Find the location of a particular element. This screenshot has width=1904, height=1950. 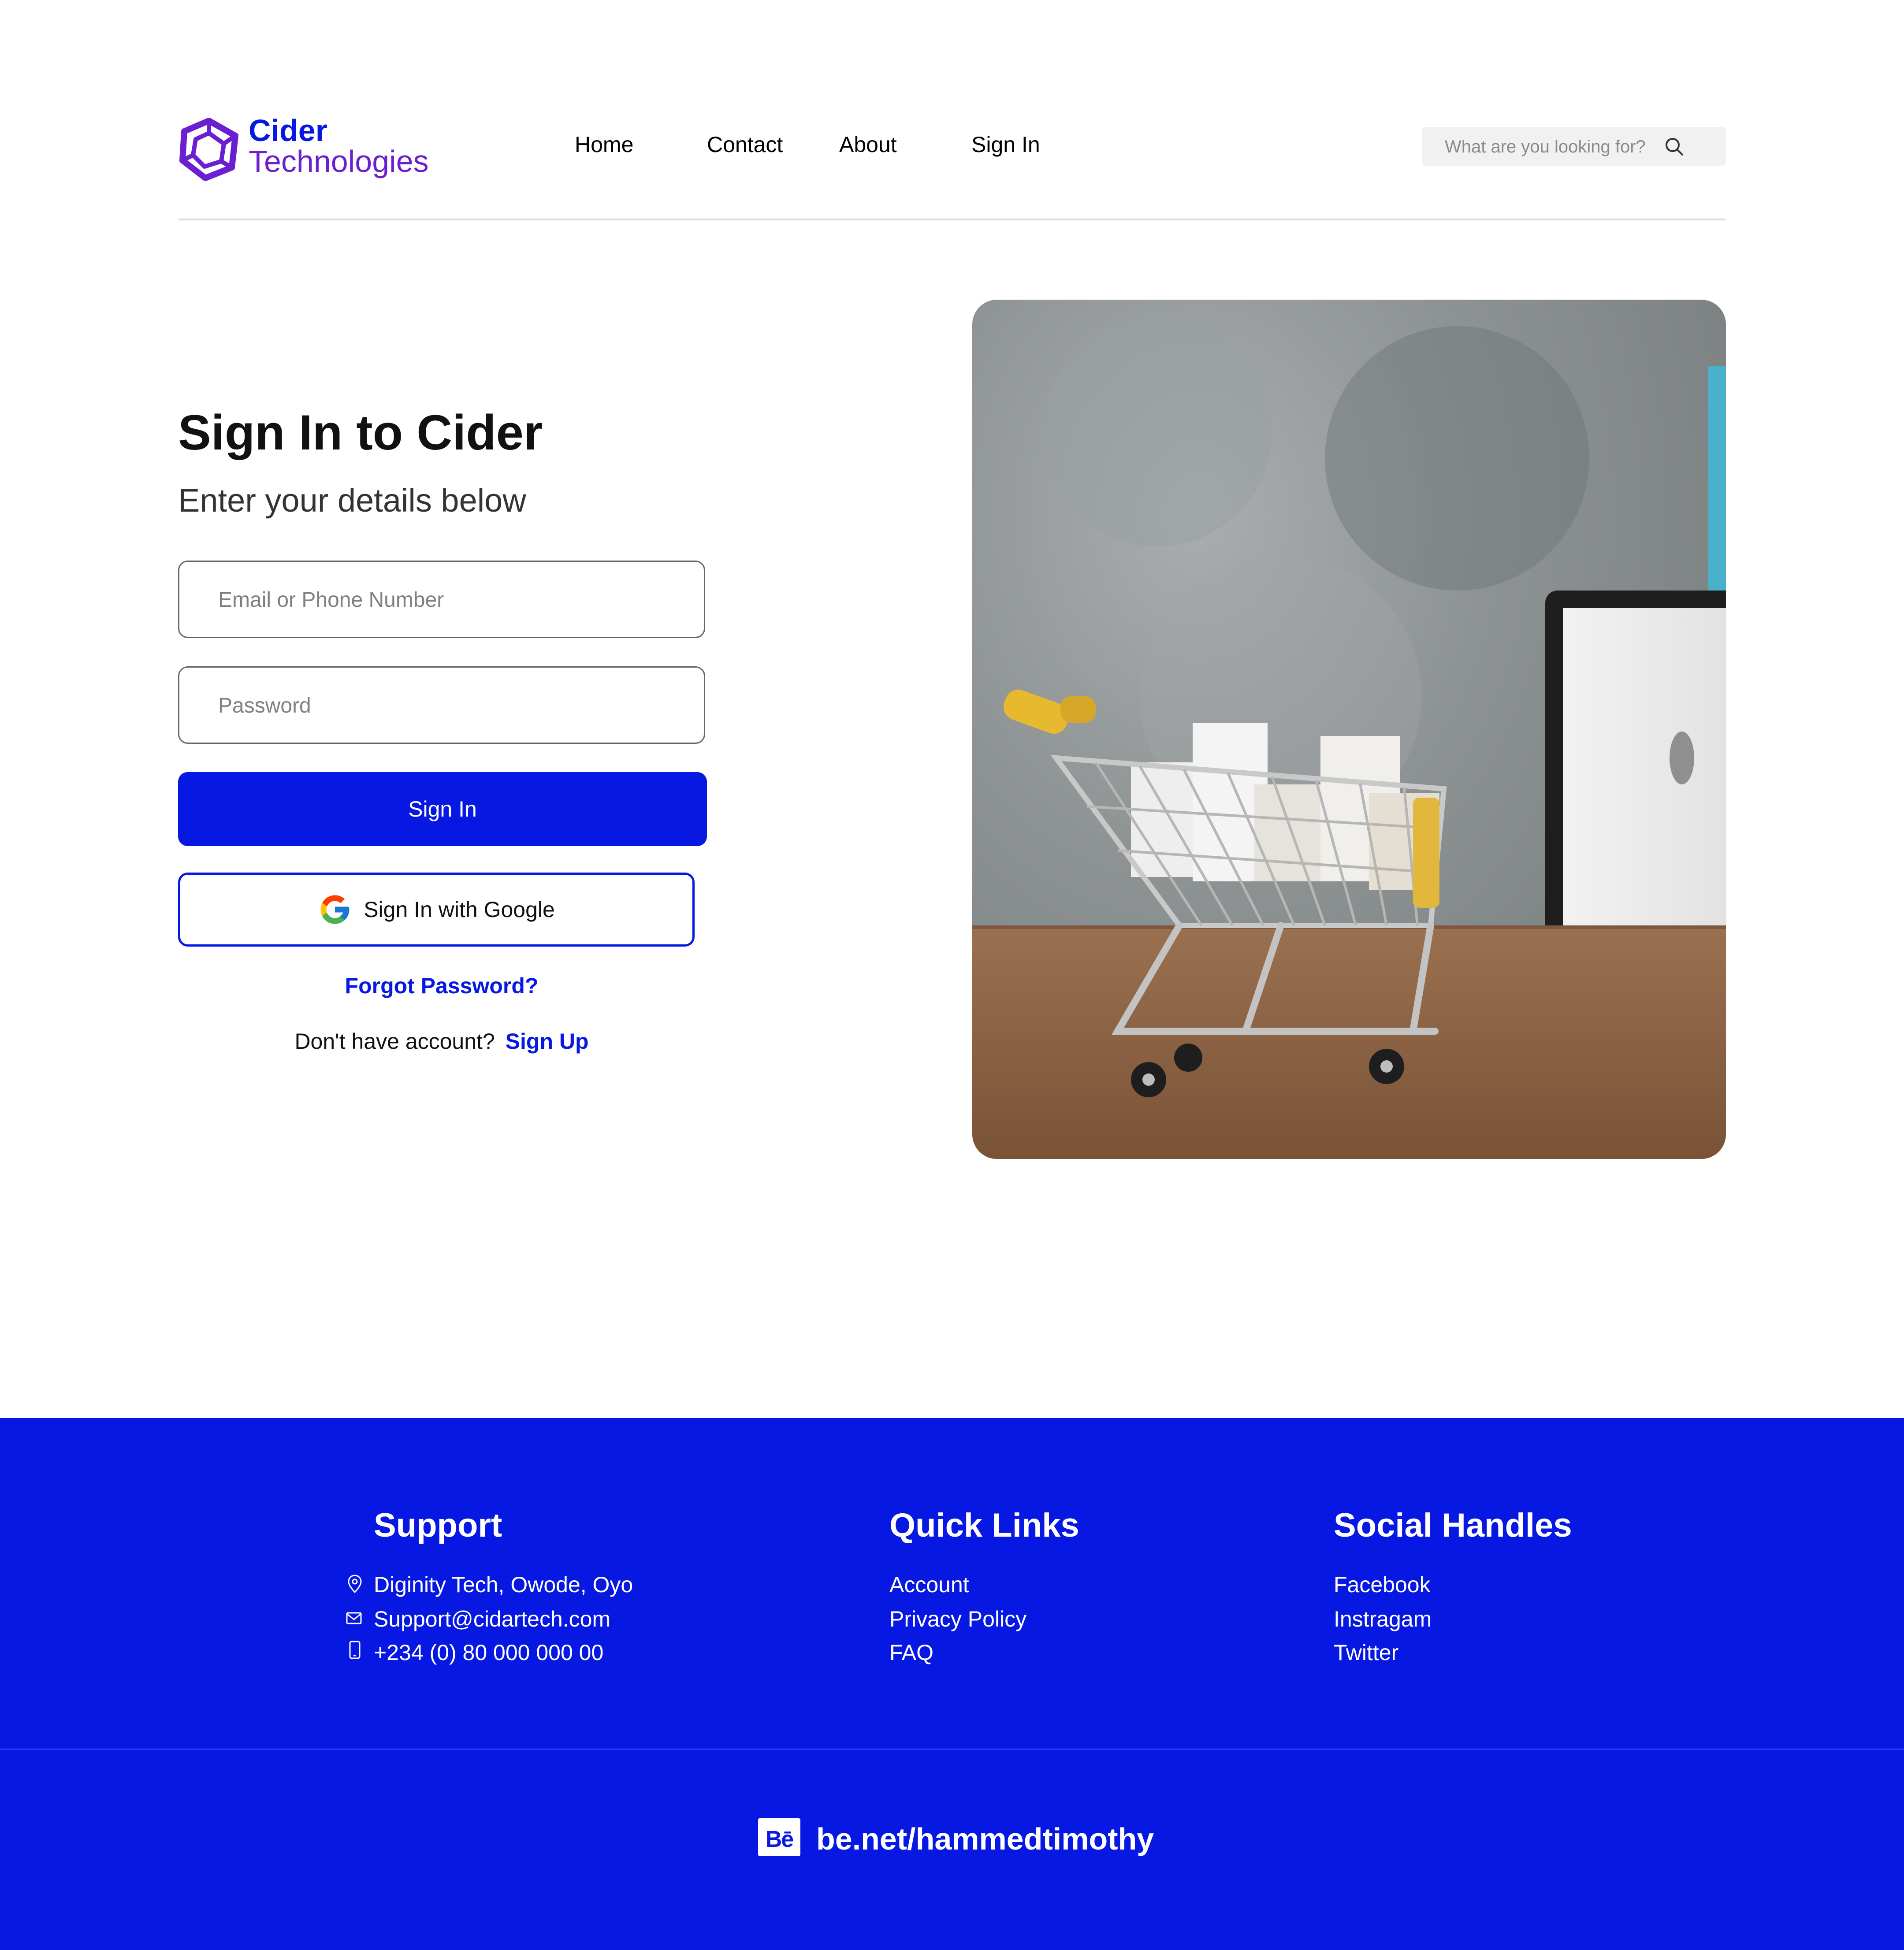

cider-logo: Cider Technologies is located at coordinates (314, 148).